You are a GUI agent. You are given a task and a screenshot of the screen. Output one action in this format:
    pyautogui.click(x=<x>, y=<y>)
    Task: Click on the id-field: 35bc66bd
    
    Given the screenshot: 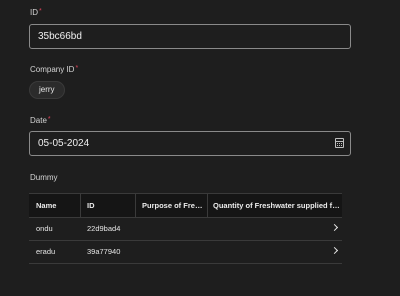 What is the action you would take?
    pyautogui.click(x=190, y=36)
    